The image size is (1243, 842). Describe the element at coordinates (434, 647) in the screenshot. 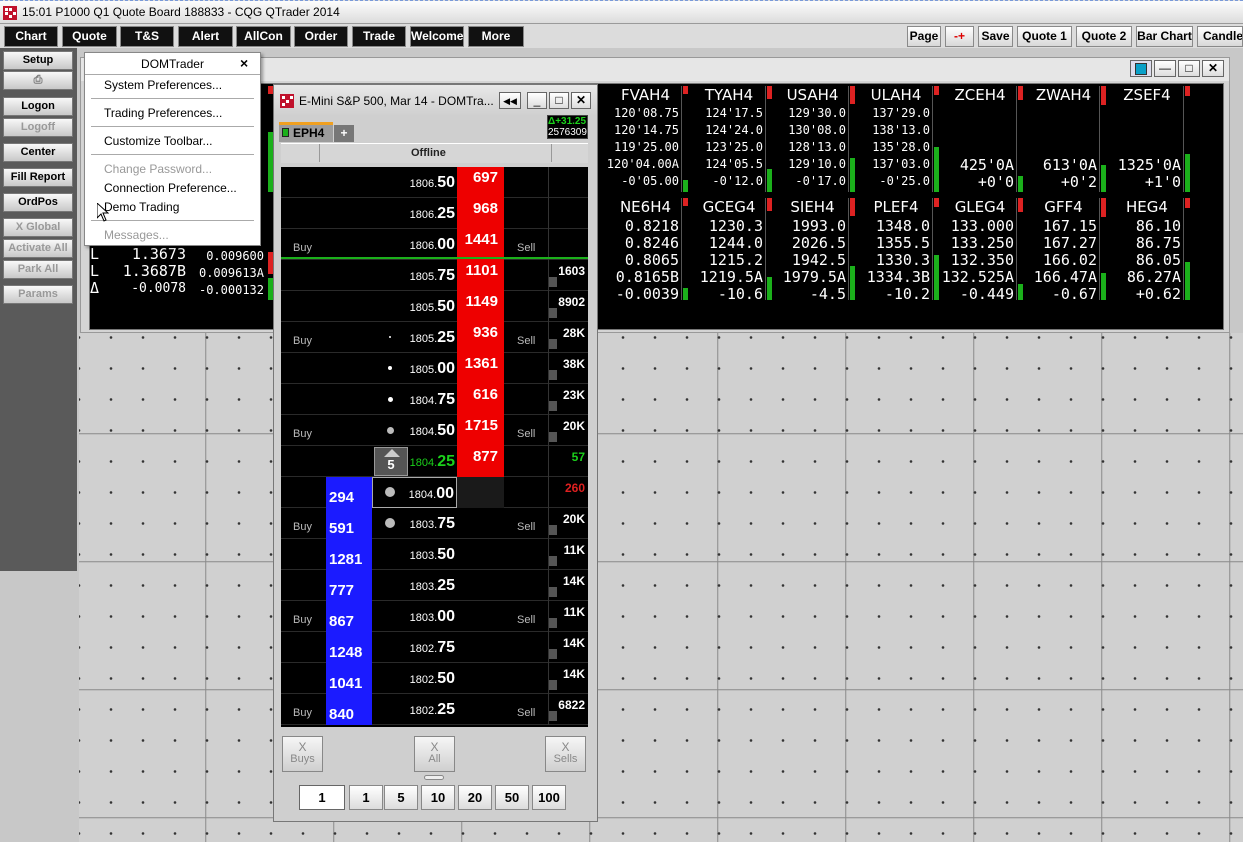

I see `ladder-row: 1248 1802.75 14K` at that location.